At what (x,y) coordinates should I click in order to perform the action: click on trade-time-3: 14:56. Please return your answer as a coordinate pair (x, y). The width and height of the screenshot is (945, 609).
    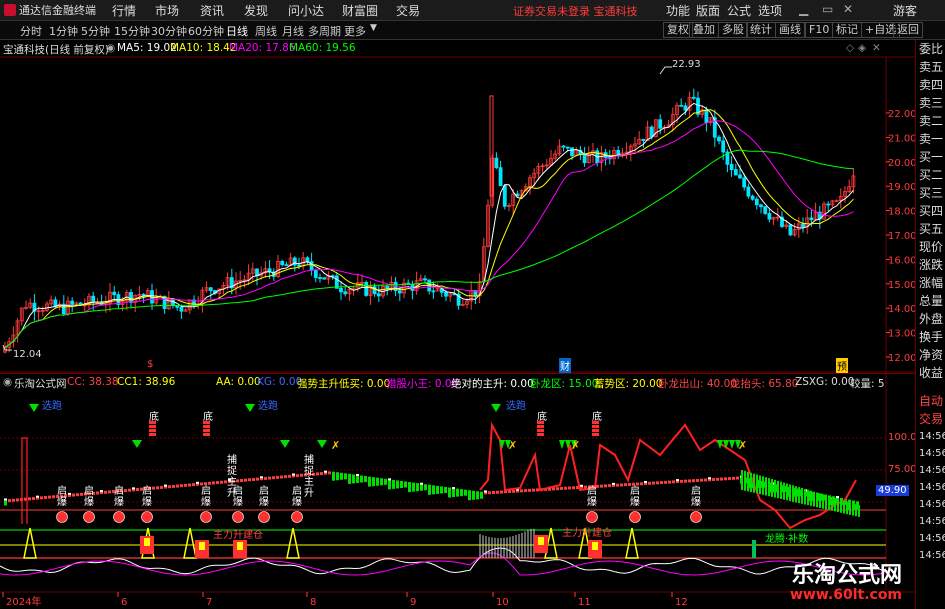
    Looking at the image, I should click on (932, 487).